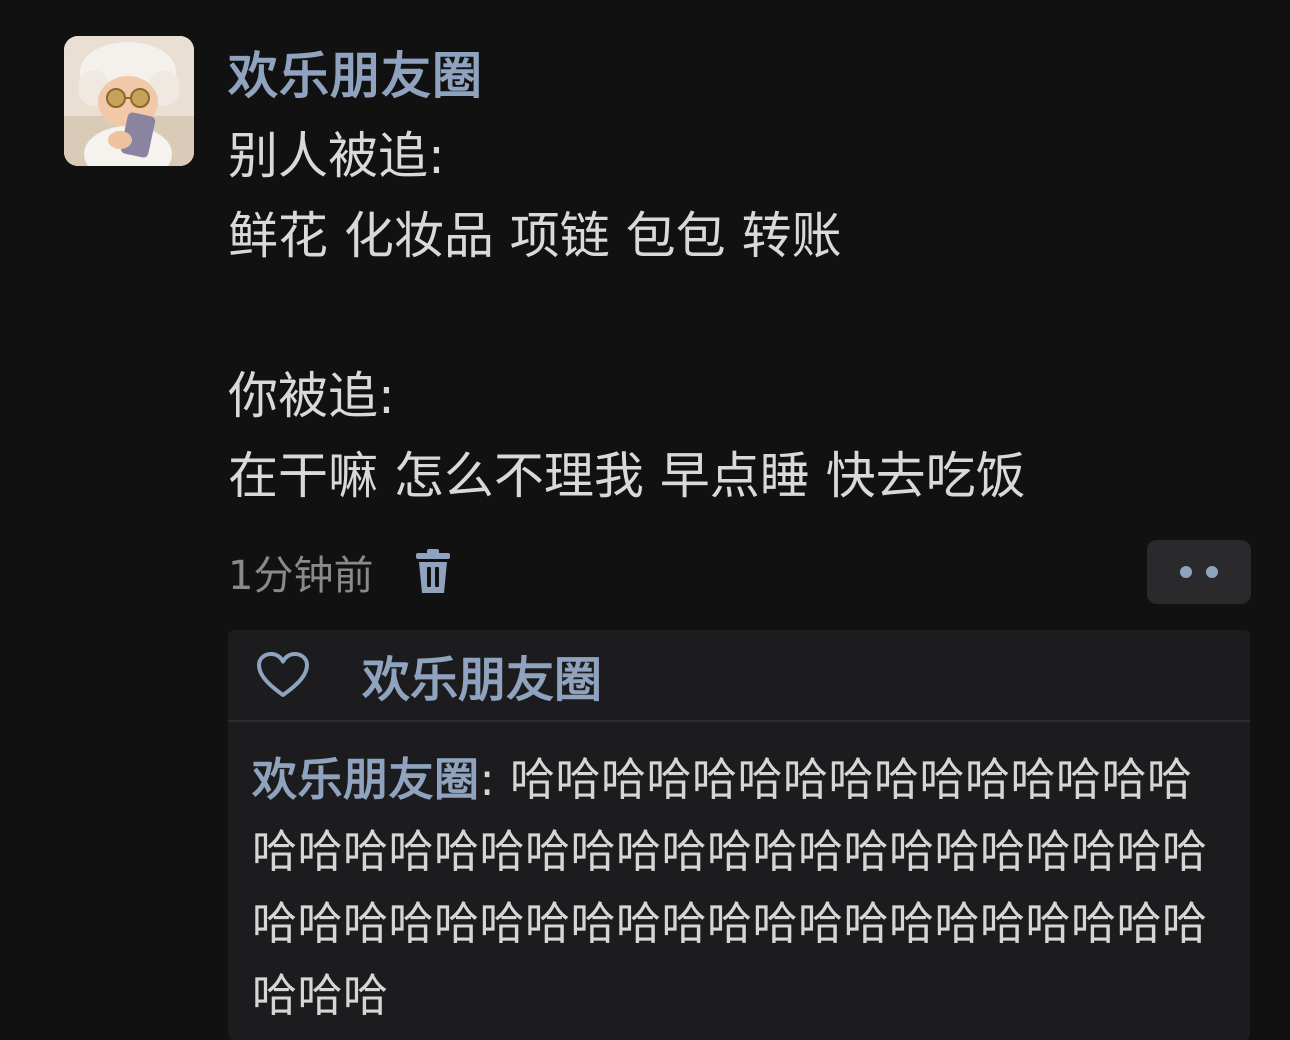 Image resolution: width=1290 pixels, height=1040 pixels. What do you see at coordinates (311, 396) in the screenshot?
I see `post-text-line: 你被追:` at bounding box center [311, 396].